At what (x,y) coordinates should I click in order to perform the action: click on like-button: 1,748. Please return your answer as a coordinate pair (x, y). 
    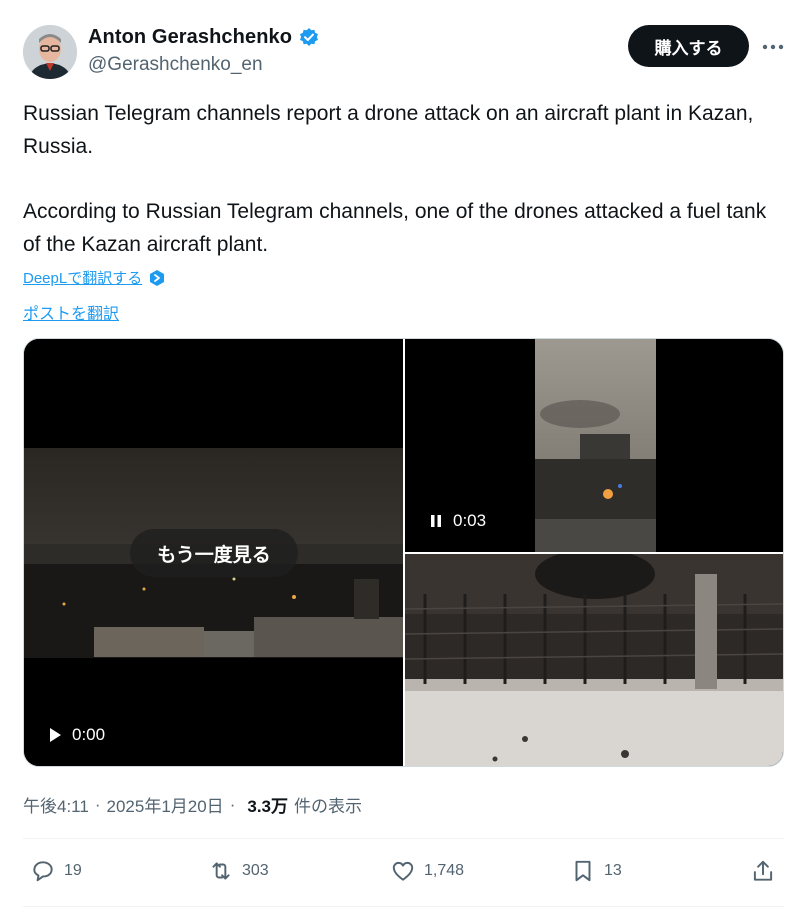
    Looking at the image, I should click on (427, 871).